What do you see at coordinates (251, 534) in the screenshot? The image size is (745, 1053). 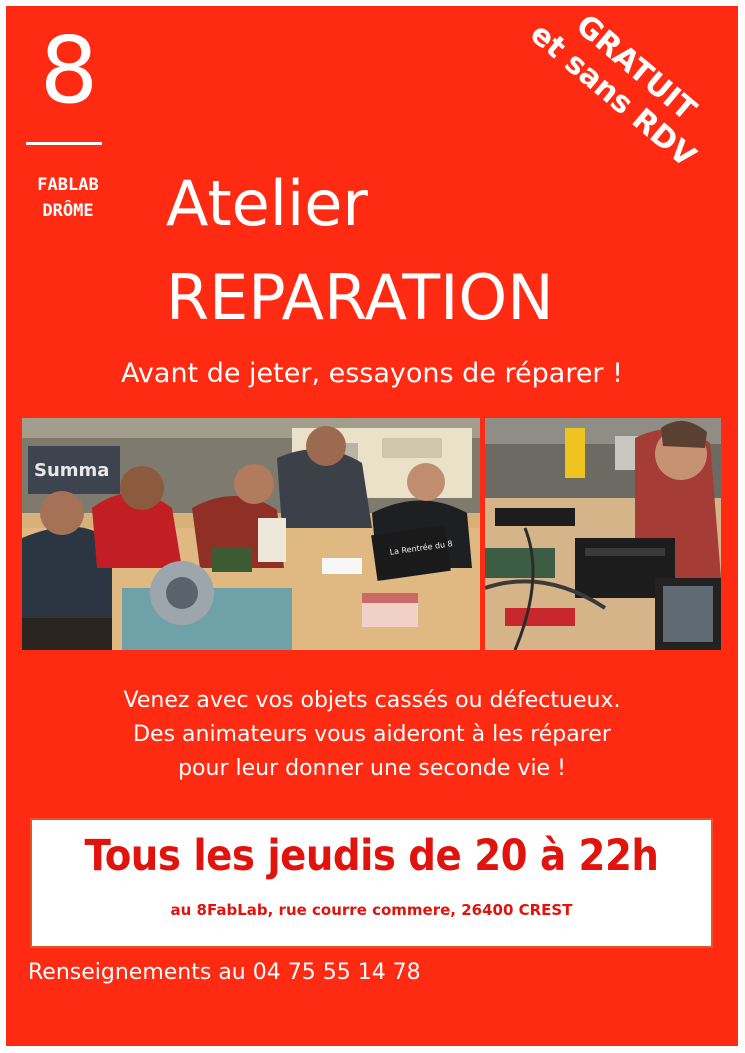 I see `workshop-photo-group: Summa La Rentrée du 8` at bounding box center [251, 534].